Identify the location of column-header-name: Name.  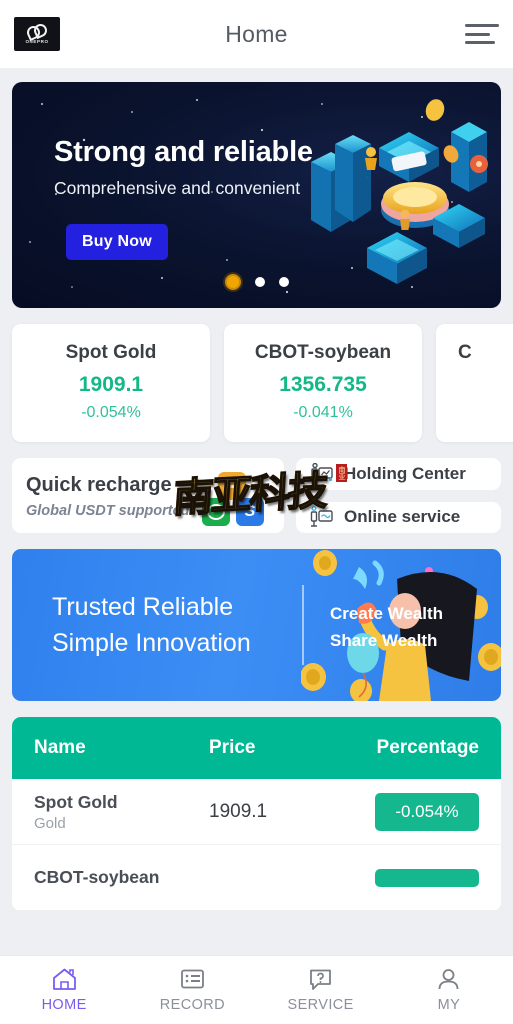
(60, 748).